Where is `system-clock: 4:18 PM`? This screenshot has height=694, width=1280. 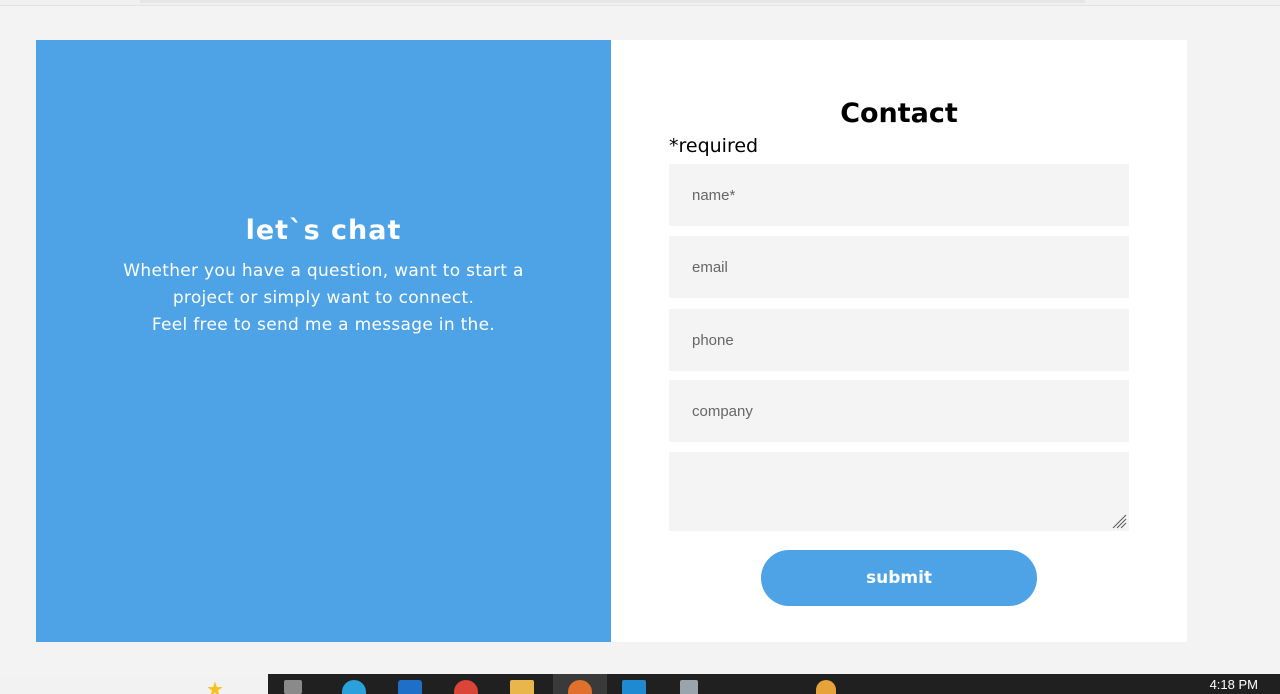
system-clock: 4:18 PM is located at coordinates (1234, 684).